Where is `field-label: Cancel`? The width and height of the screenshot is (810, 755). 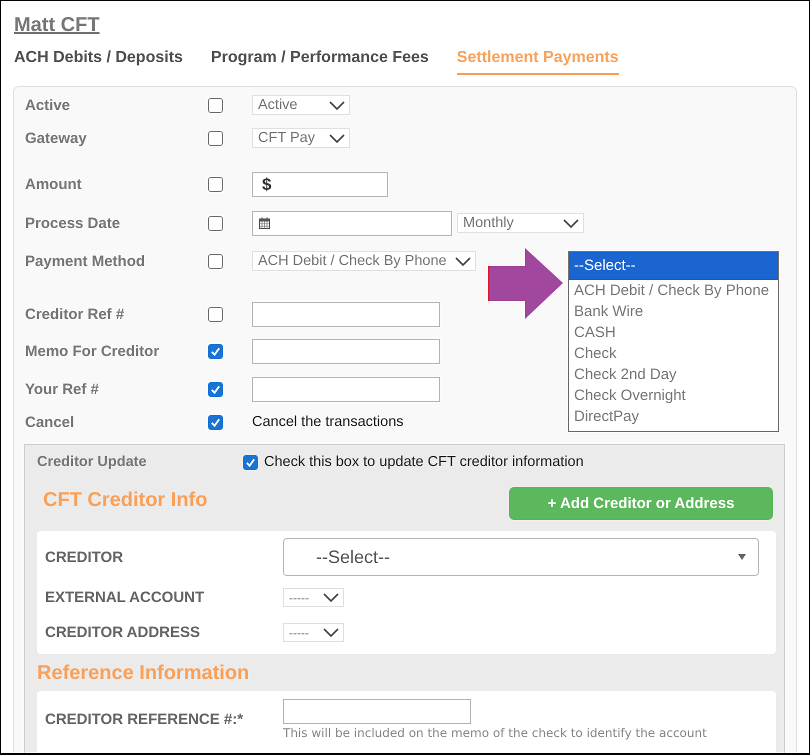 field-label: Cancel is located at coordinates (50, 422).